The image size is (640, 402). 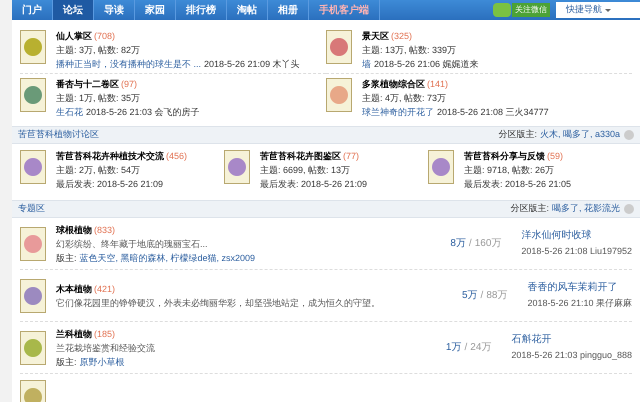 What do you see at coordinates (87, 84) in the screenshot?
I see `forum-title: 番杏与十二卷区` at bounding box center [87, 84].